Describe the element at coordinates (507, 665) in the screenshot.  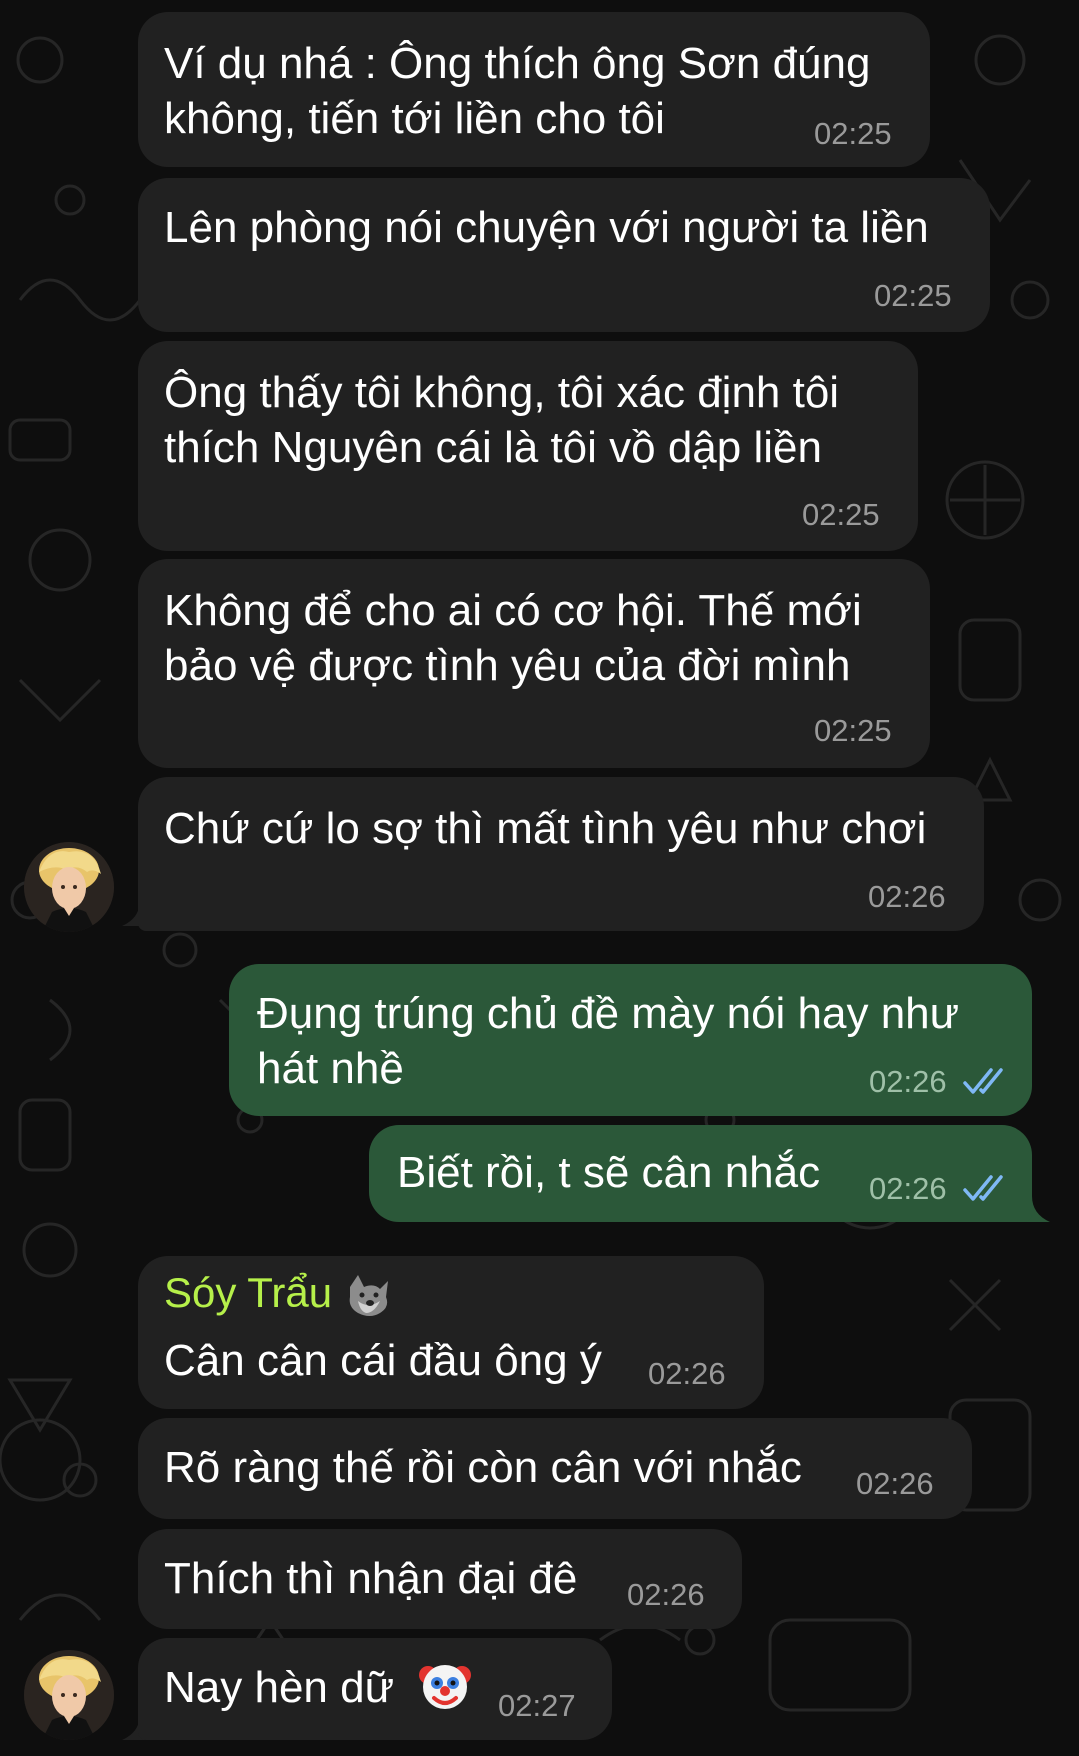
I see `message-text-line: bảo vệ được tình yêu của đời mình` at that location.